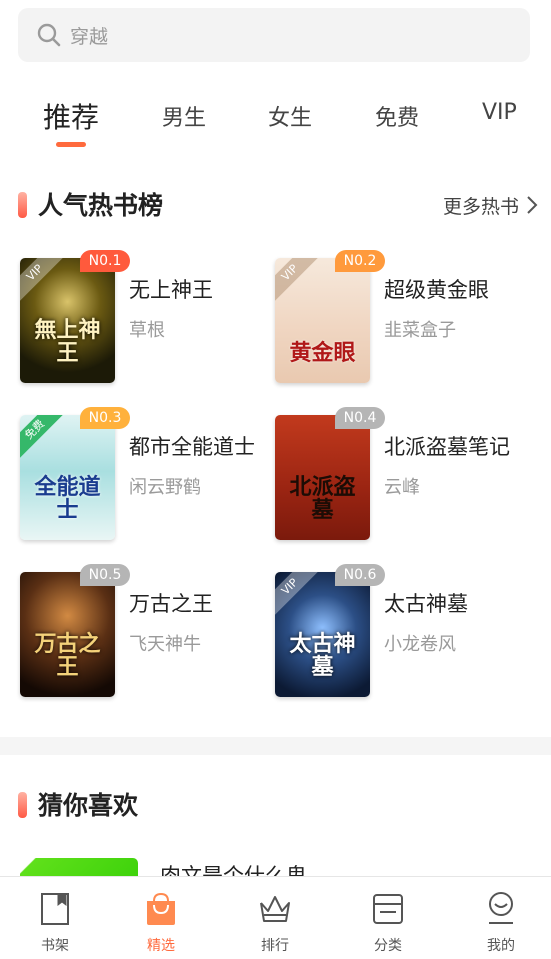  Describe the element at coordinates (397, 116) in the screenshot. I see `tab-free: 免费` at that location.